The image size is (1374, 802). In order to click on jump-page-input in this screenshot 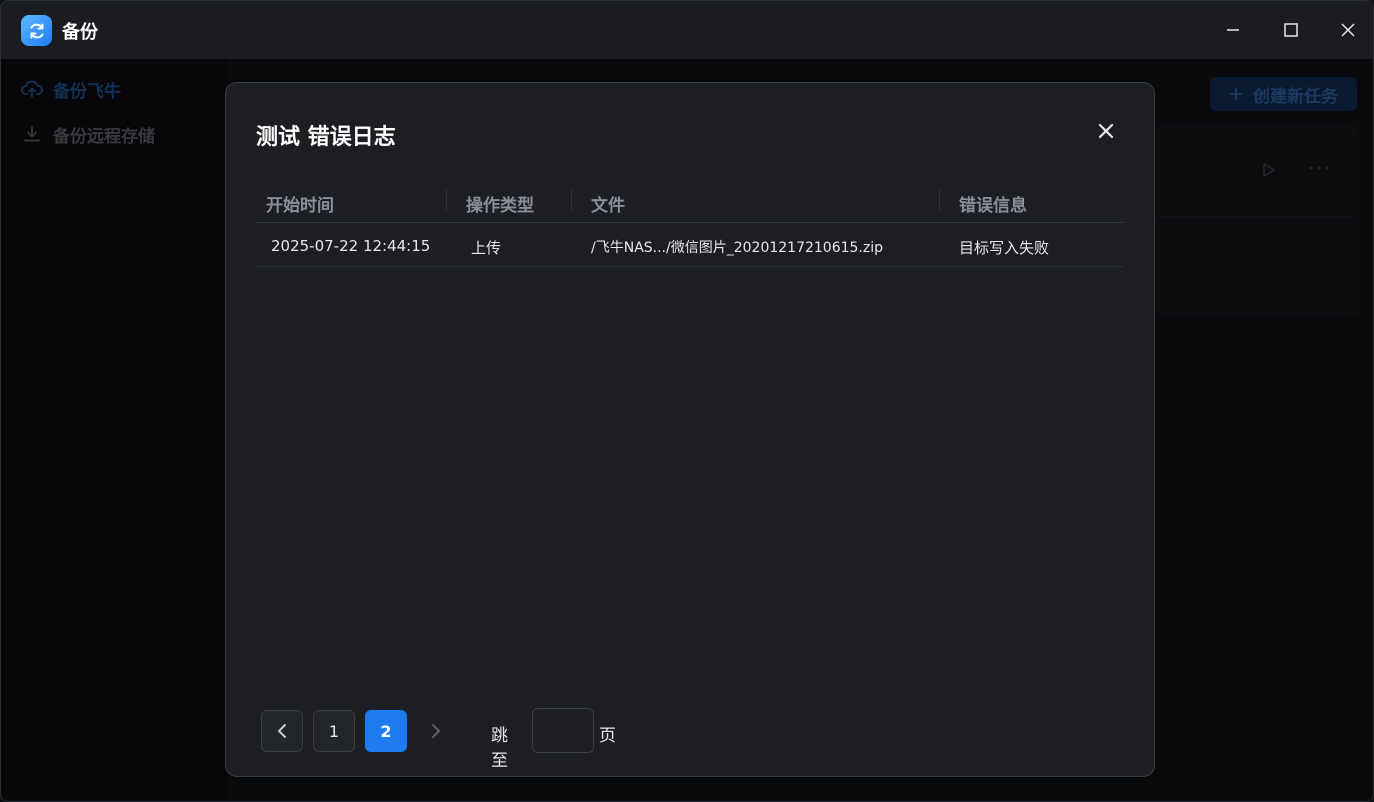, I will do `click(563, 730)`.